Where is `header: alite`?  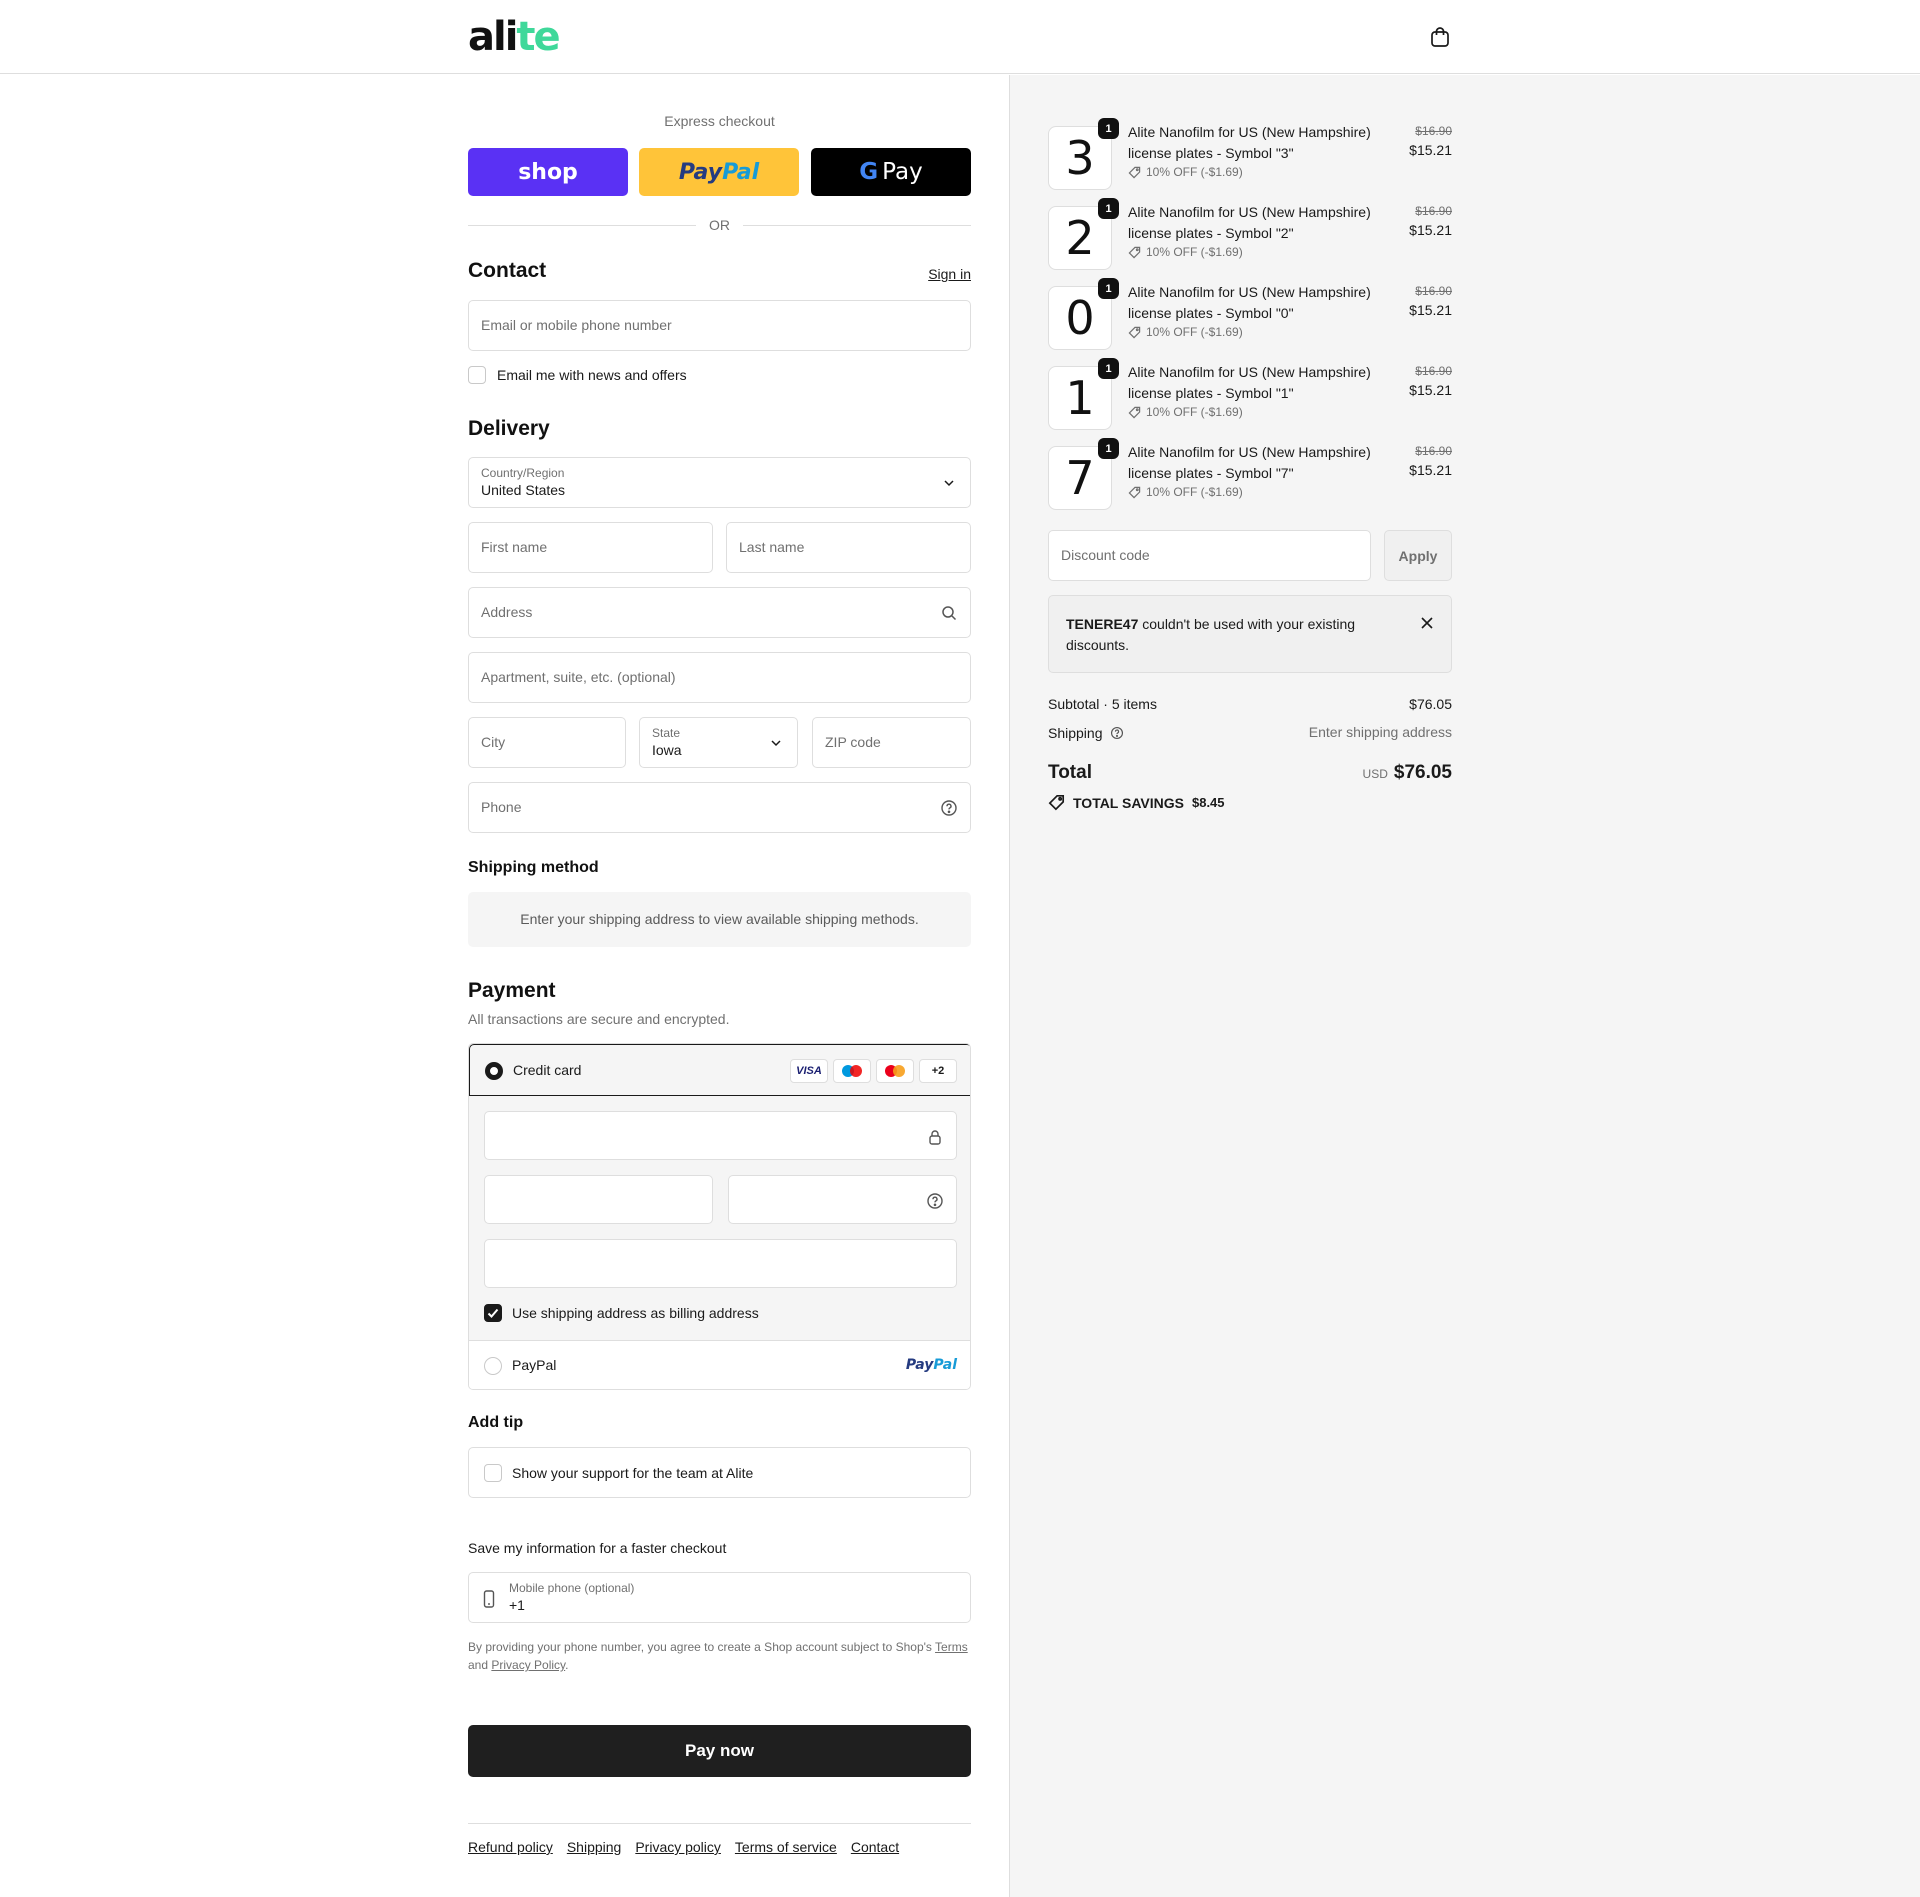
header: alite is located at coordinates (960, 37).